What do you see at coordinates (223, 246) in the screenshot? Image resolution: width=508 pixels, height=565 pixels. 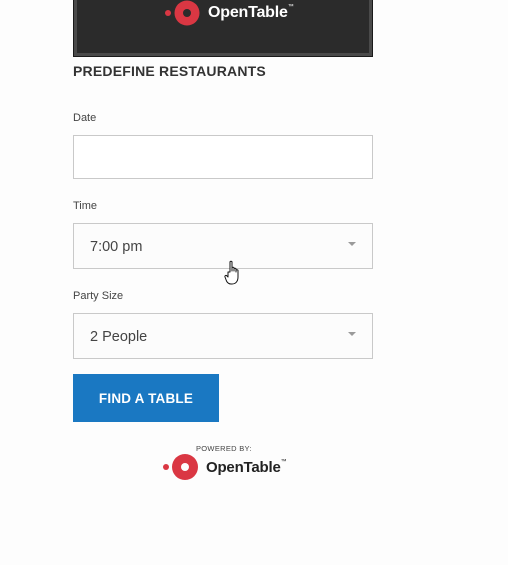 I see `time-select: 7:00 pm` at bounding box center [223, 246].